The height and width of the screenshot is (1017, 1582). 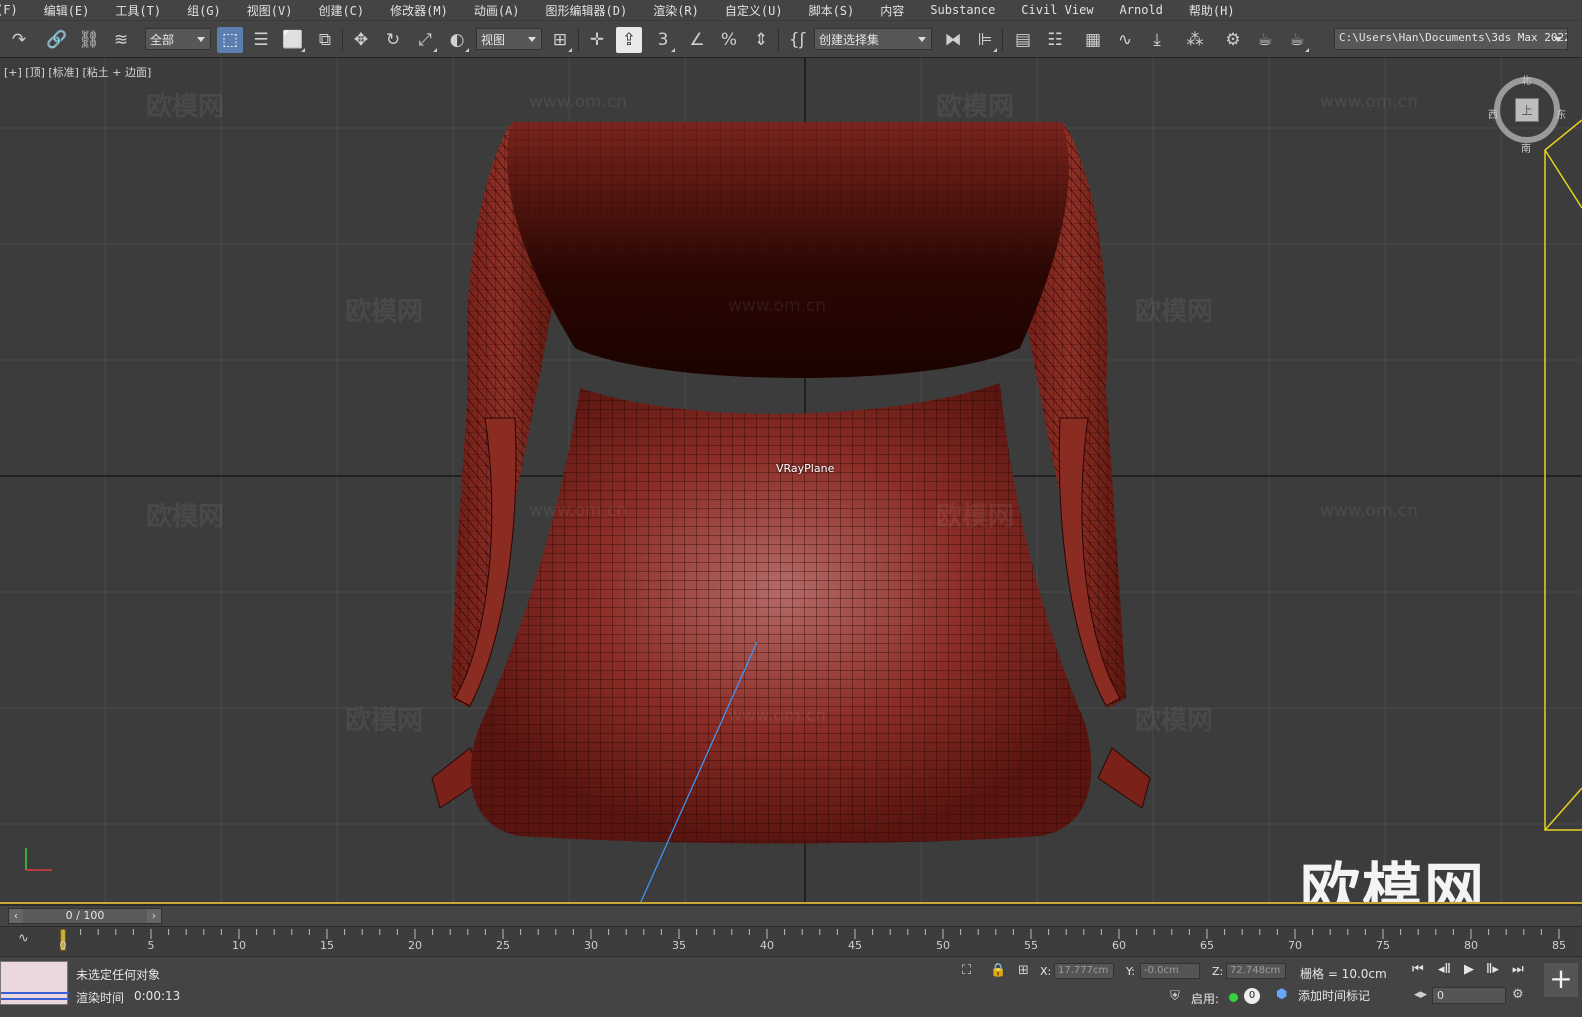 I want to click on menu-edit: 编辑(E), so click(x=67, y=10).